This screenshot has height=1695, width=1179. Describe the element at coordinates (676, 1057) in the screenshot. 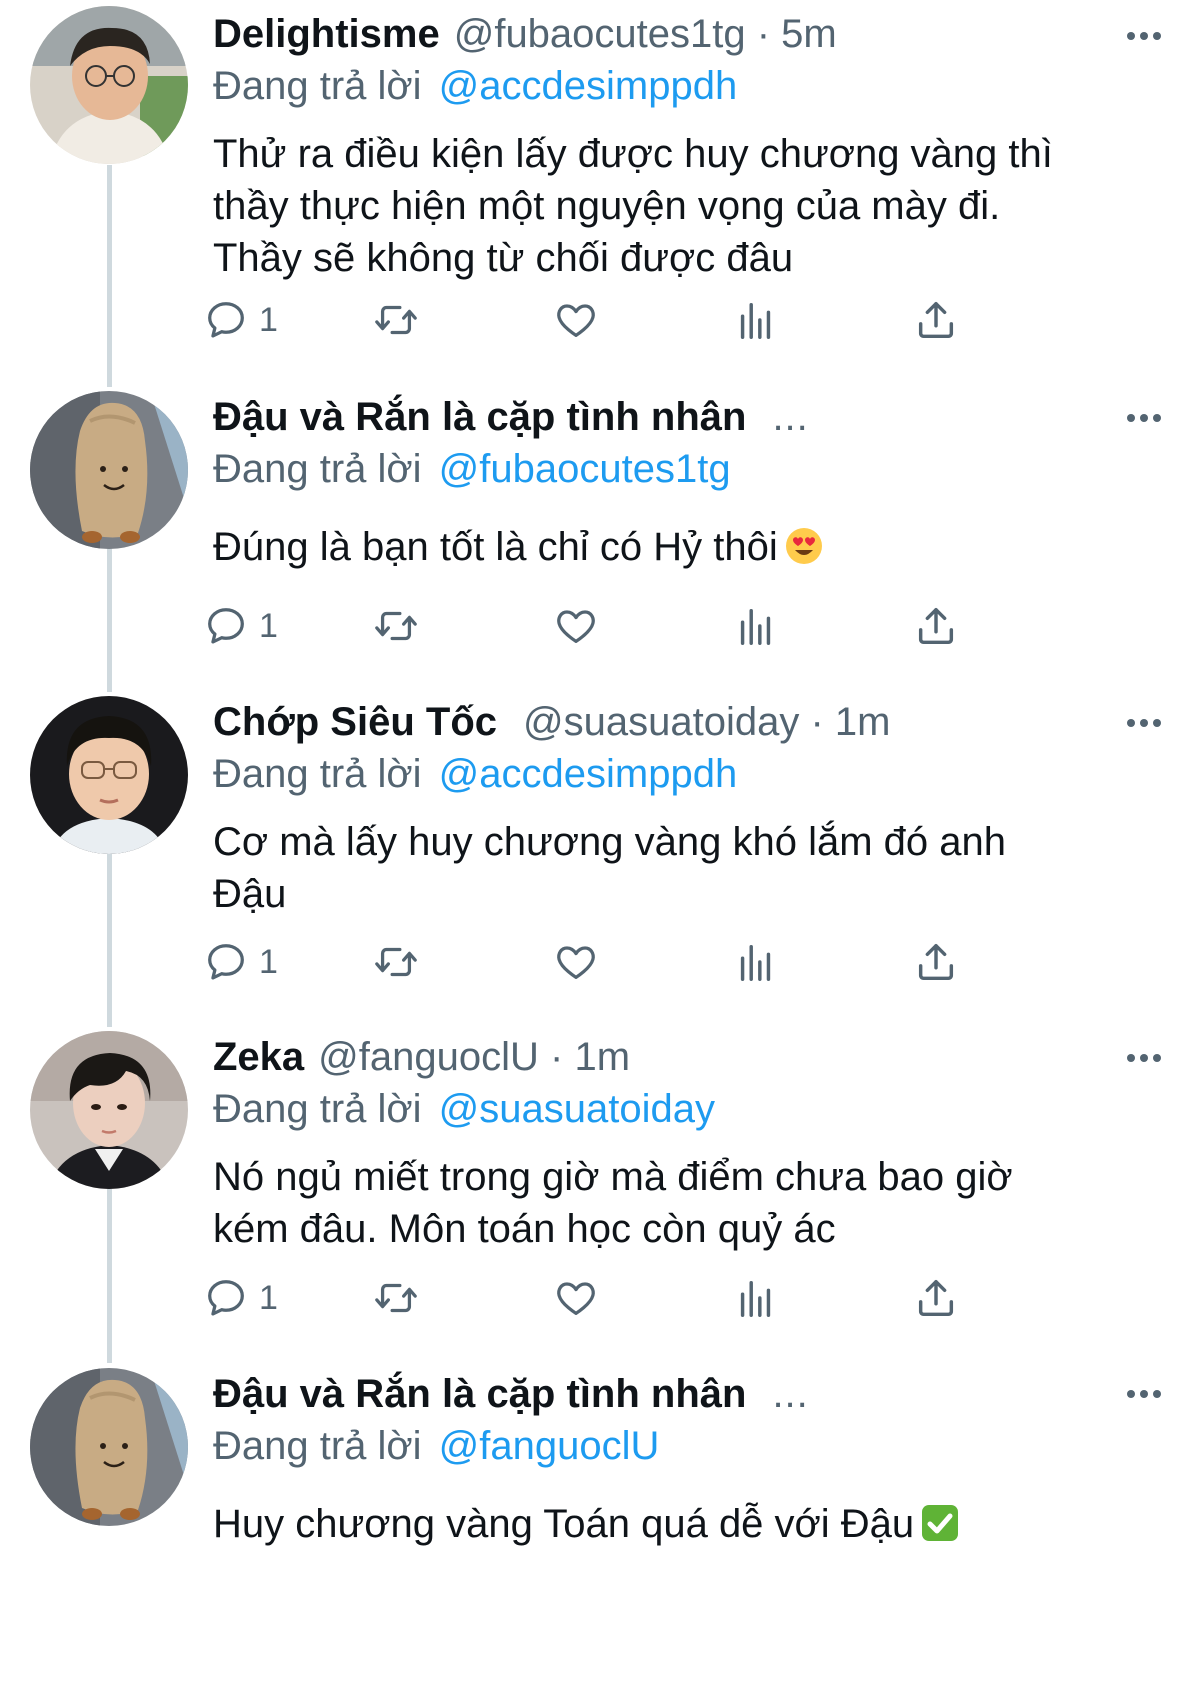

I see `tweet-header: Zeka @fanguoclU · 1m` at that location.